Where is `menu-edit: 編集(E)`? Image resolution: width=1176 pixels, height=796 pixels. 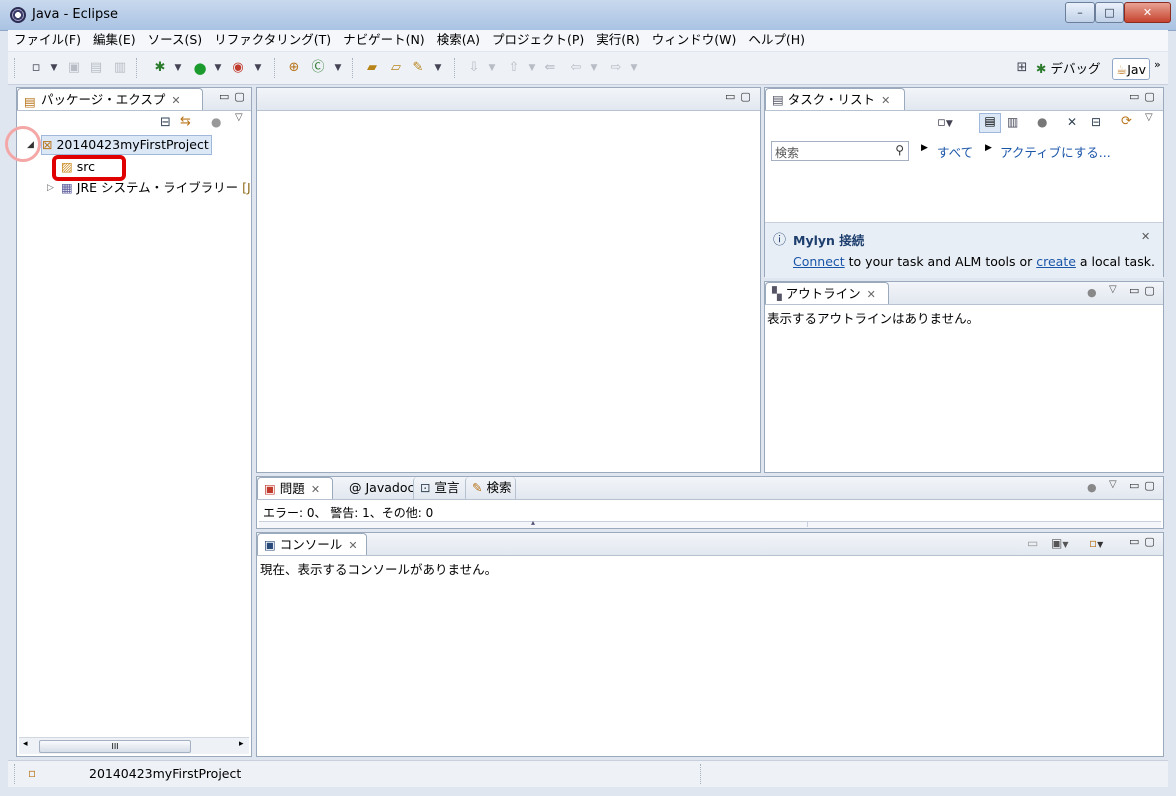 menu-edit: 編集(E) is located at coordinates (114, 40).